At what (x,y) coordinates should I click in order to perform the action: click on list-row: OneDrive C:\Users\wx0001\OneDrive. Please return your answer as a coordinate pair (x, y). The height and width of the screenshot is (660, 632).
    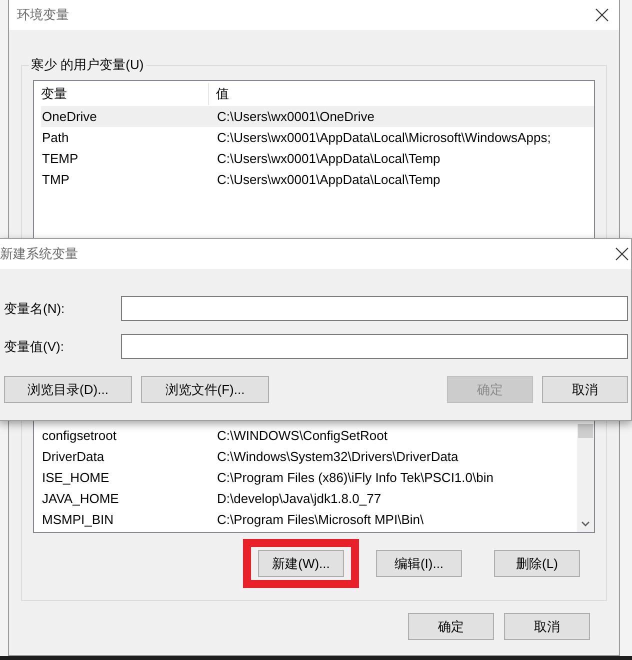
    Looking at the image, I should click on (317, 116).